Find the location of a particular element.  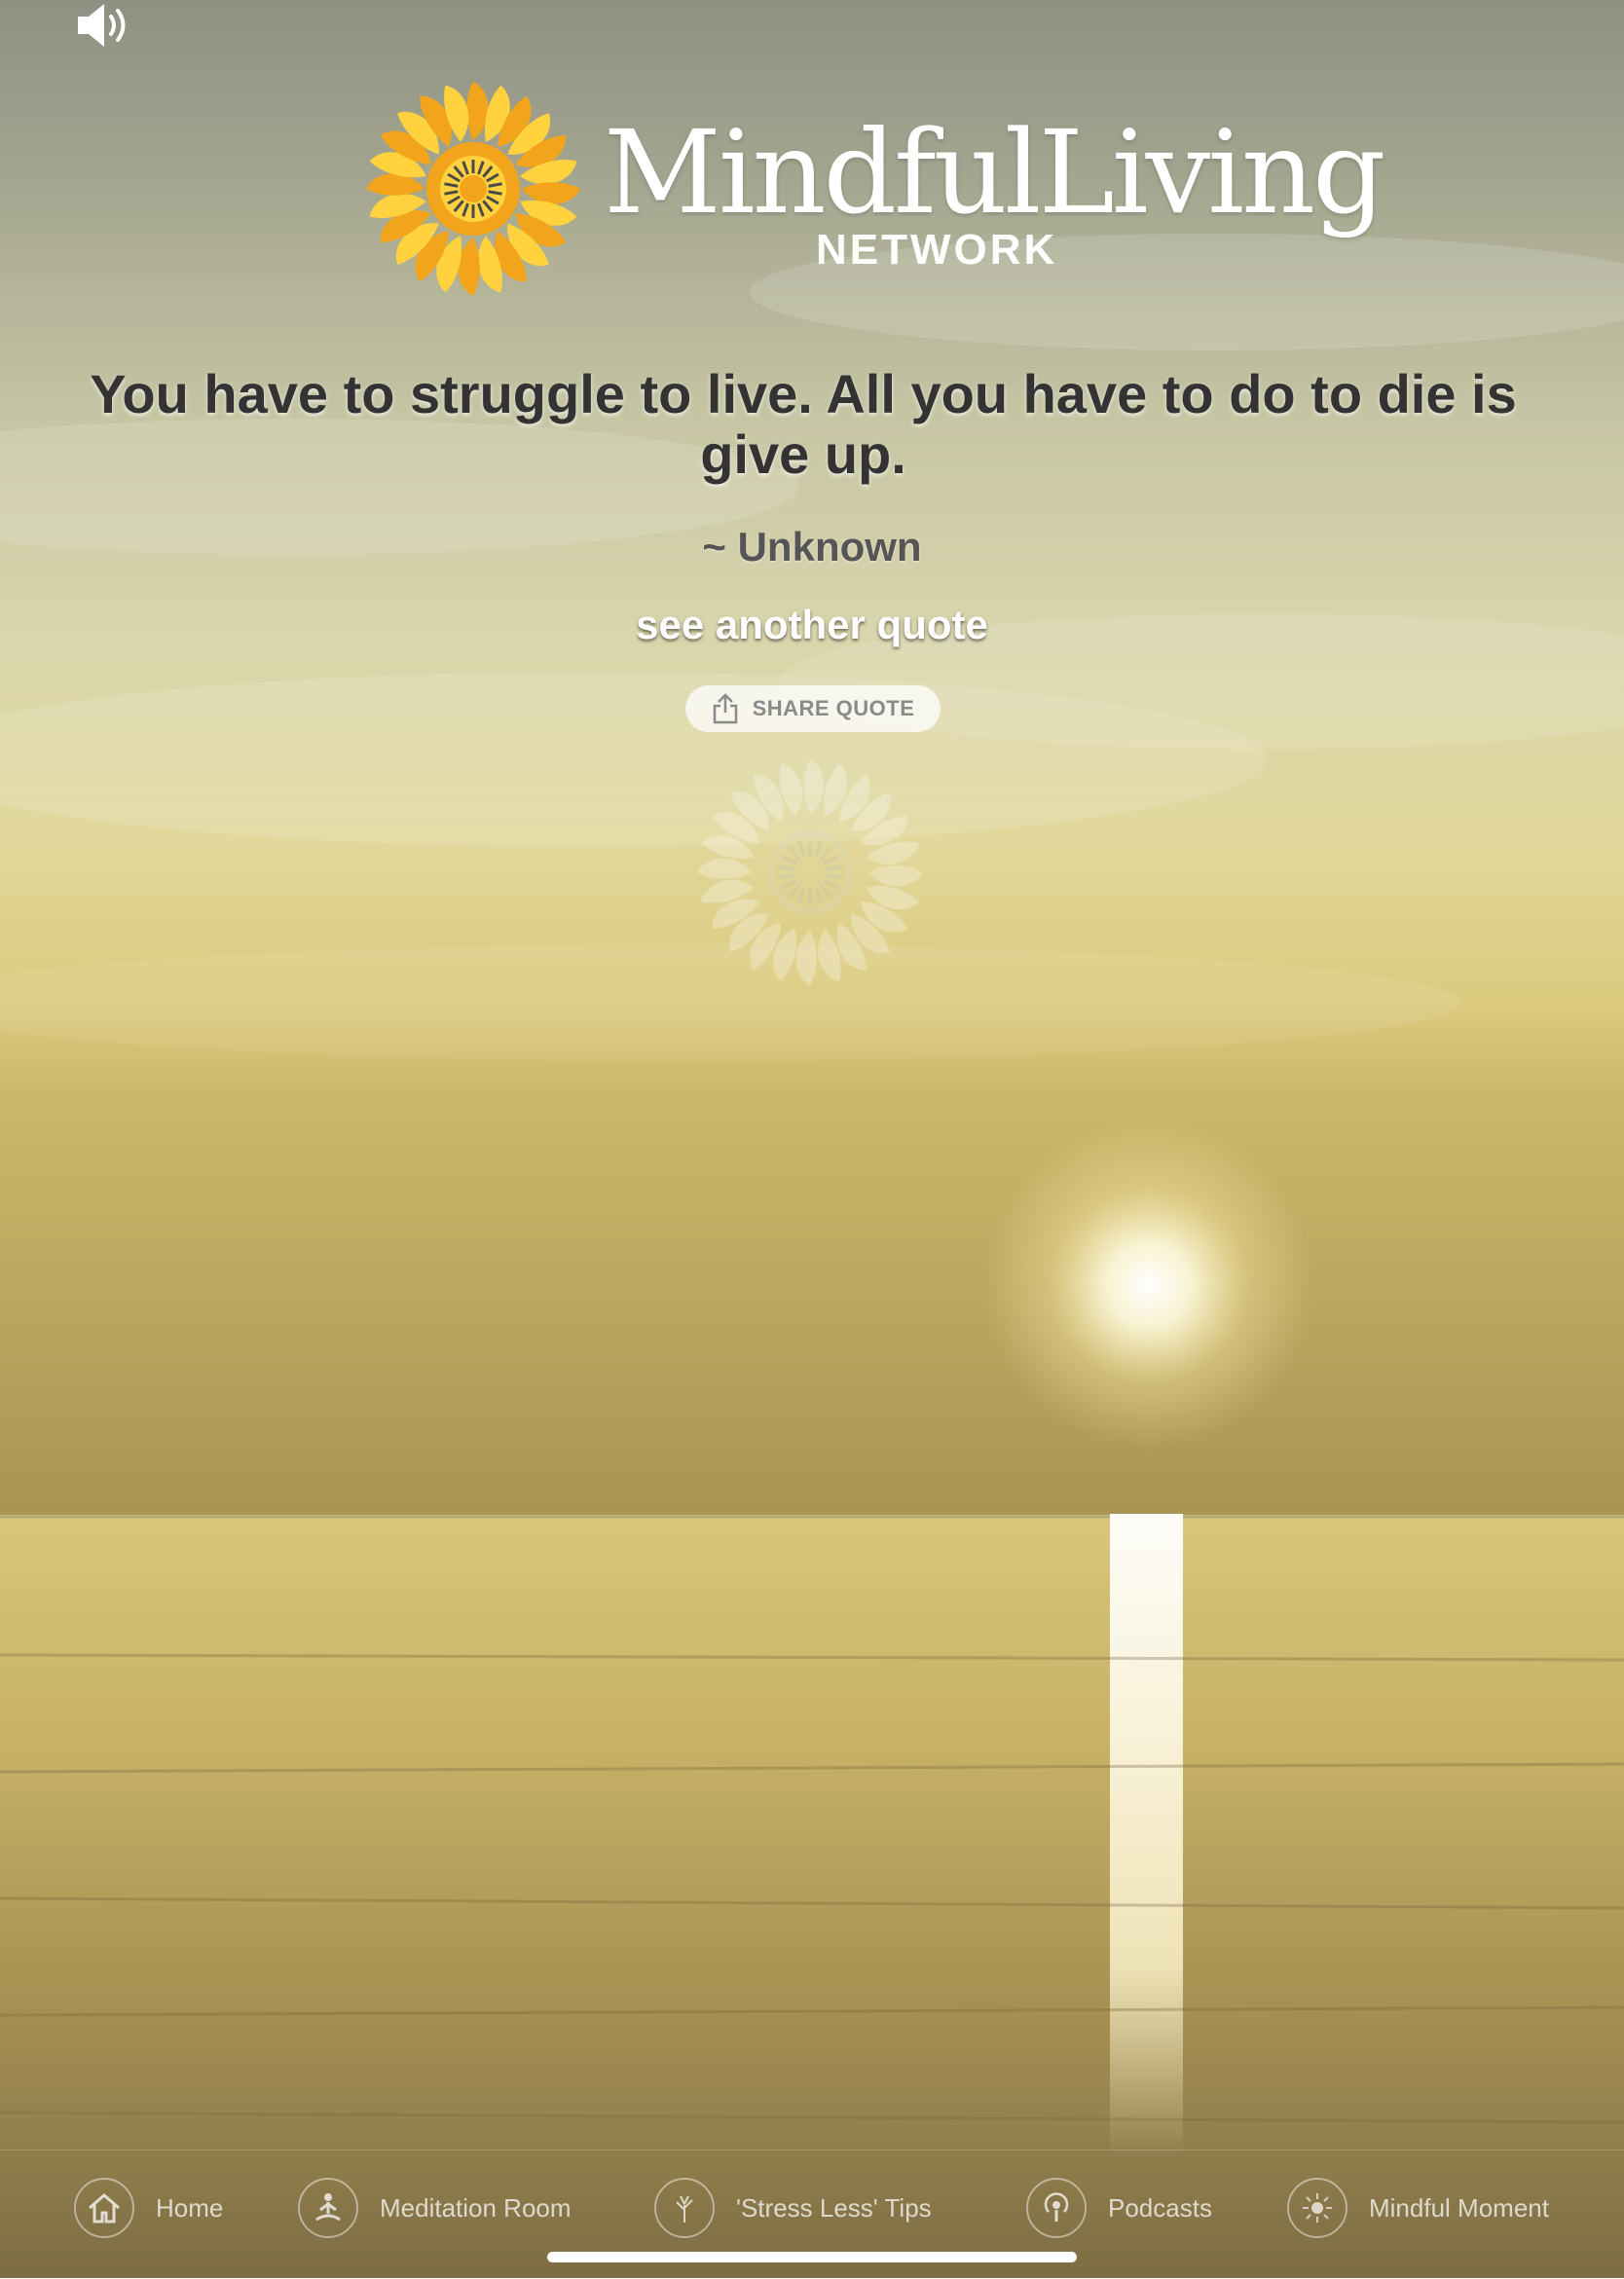

speaker-icon is located at coordinates (103, 25).